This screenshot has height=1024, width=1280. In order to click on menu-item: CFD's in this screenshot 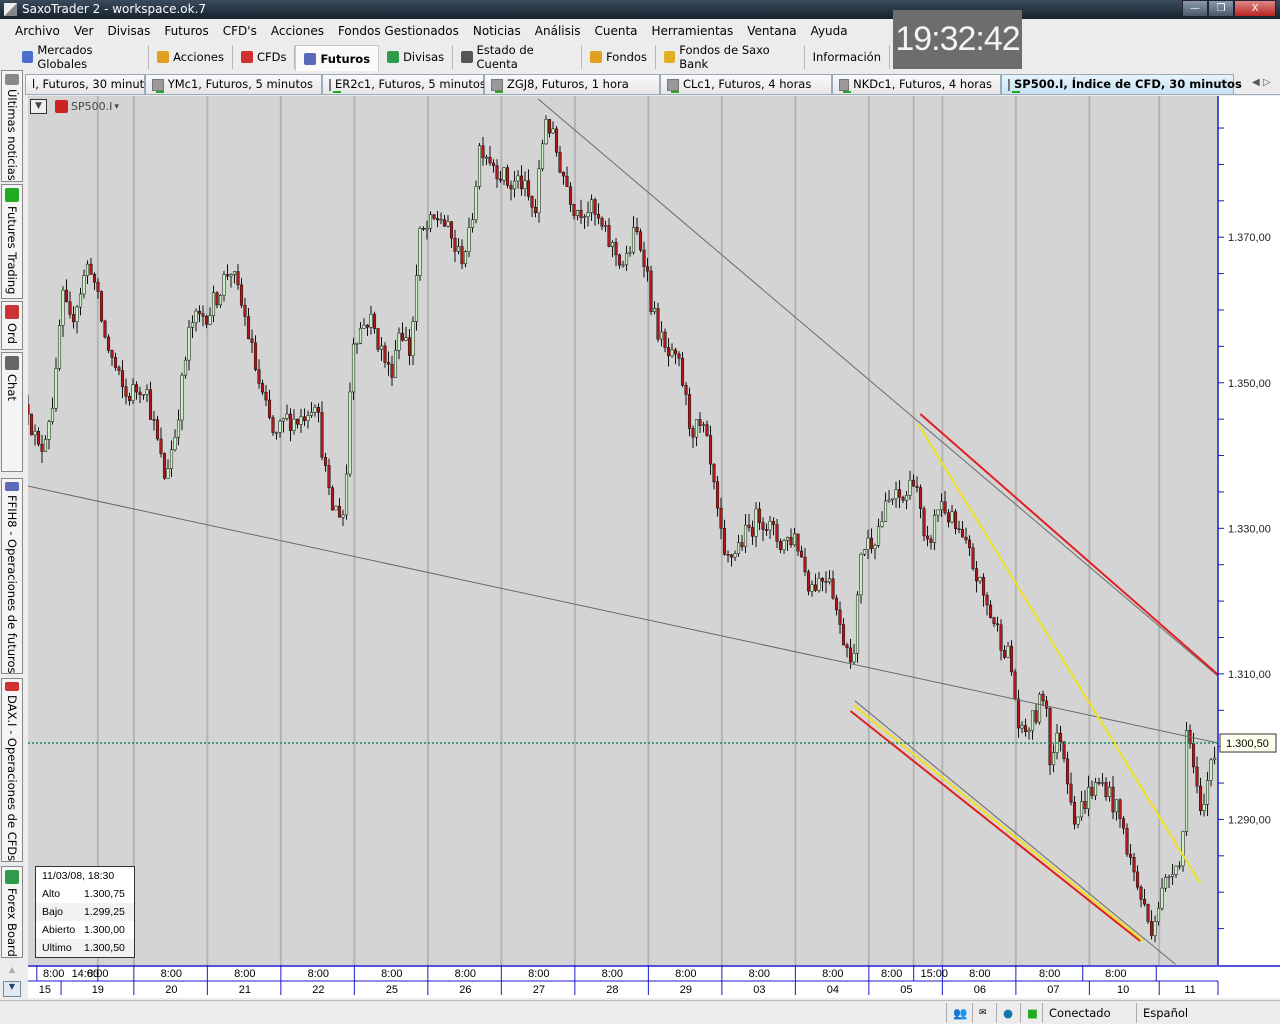, I will do `click(240, 31)`.